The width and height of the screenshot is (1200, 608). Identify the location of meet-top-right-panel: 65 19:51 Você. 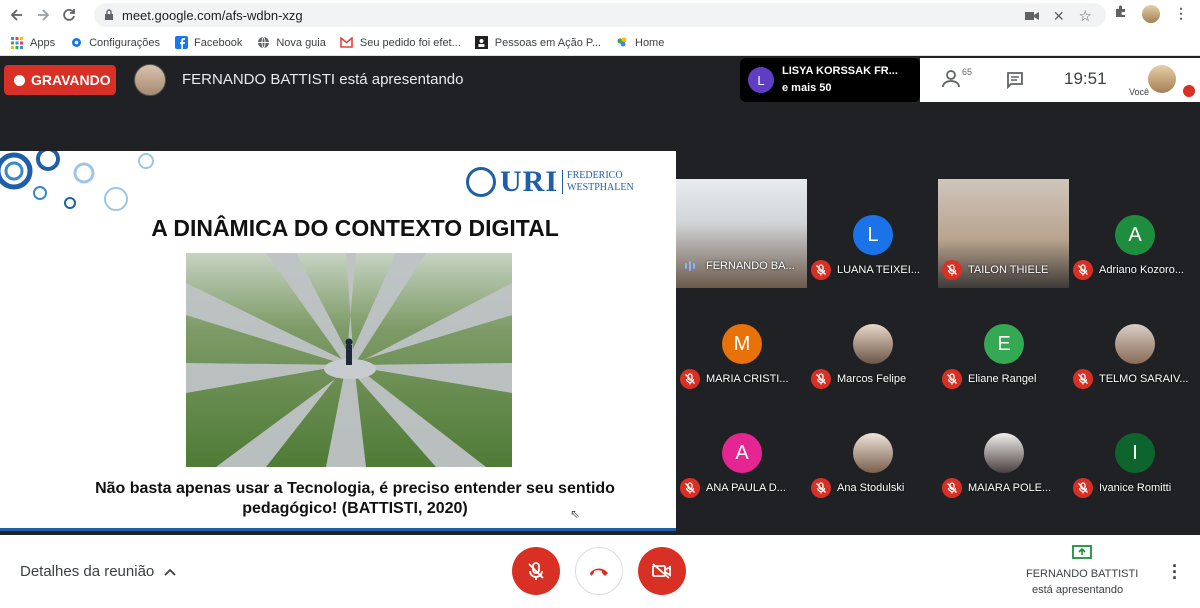
(1060, 80).